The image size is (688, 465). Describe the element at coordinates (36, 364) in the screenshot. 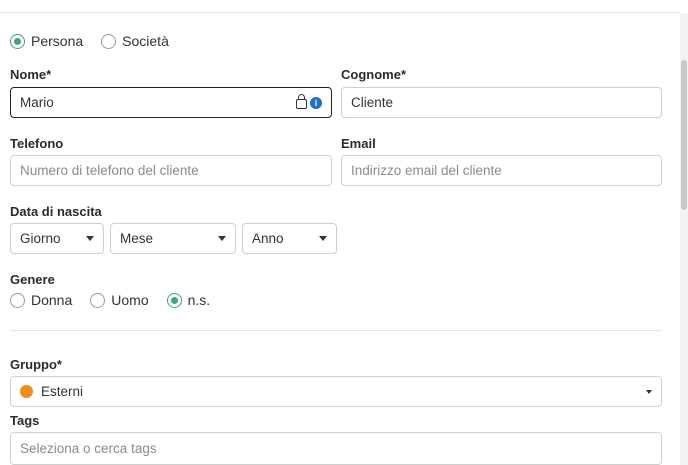

I see `gruppo-label: Gruppo*` at that location.